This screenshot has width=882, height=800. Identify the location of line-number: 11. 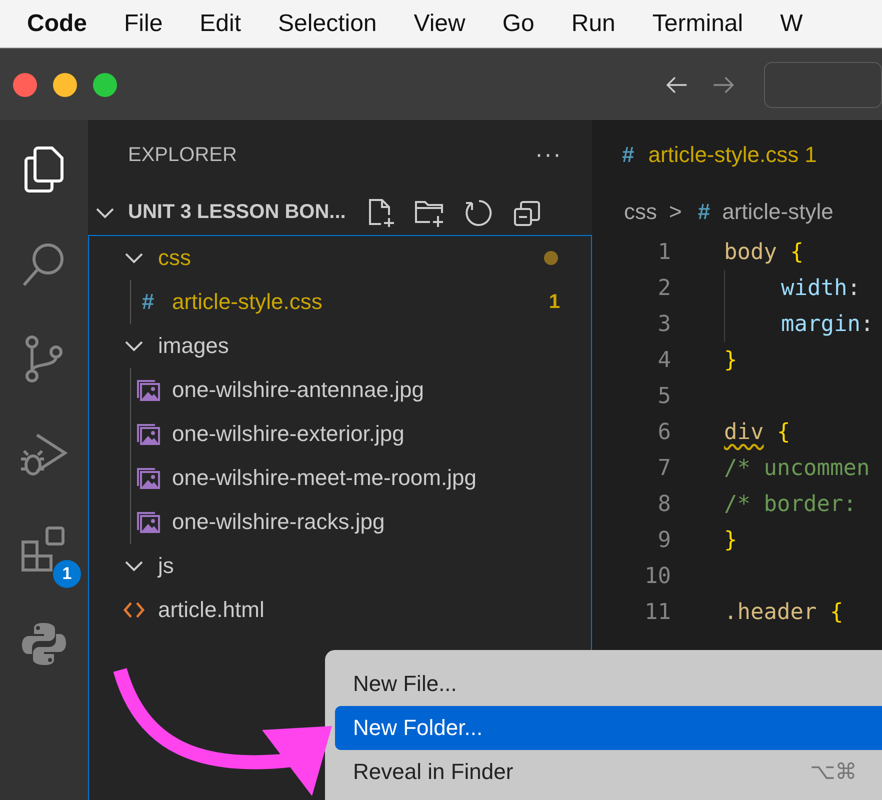
(657, 612).